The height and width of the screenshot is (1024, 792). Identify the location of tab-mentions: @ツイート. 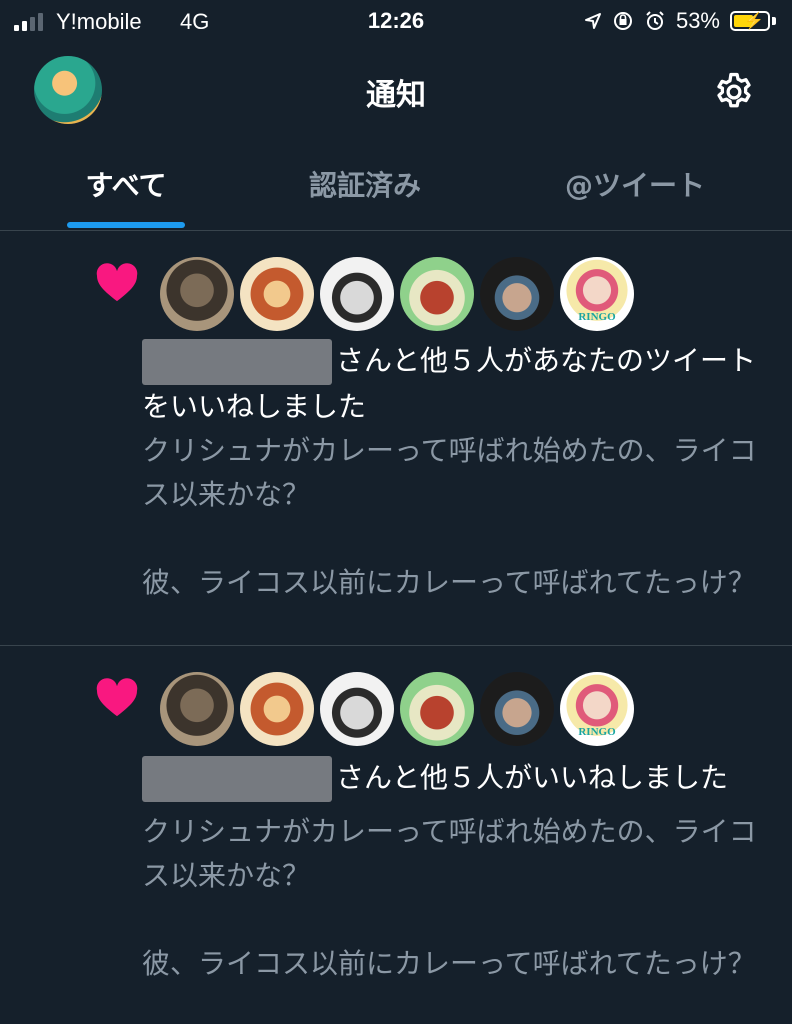
(635, 184).